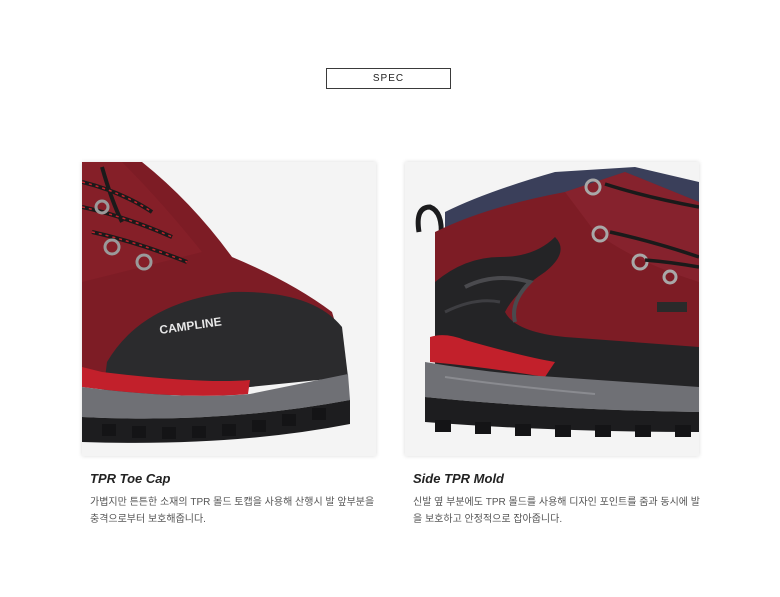  Describe the element at coordinates (388, 78) in the screenshot. I see `spec-badge: SPEC` at that location.